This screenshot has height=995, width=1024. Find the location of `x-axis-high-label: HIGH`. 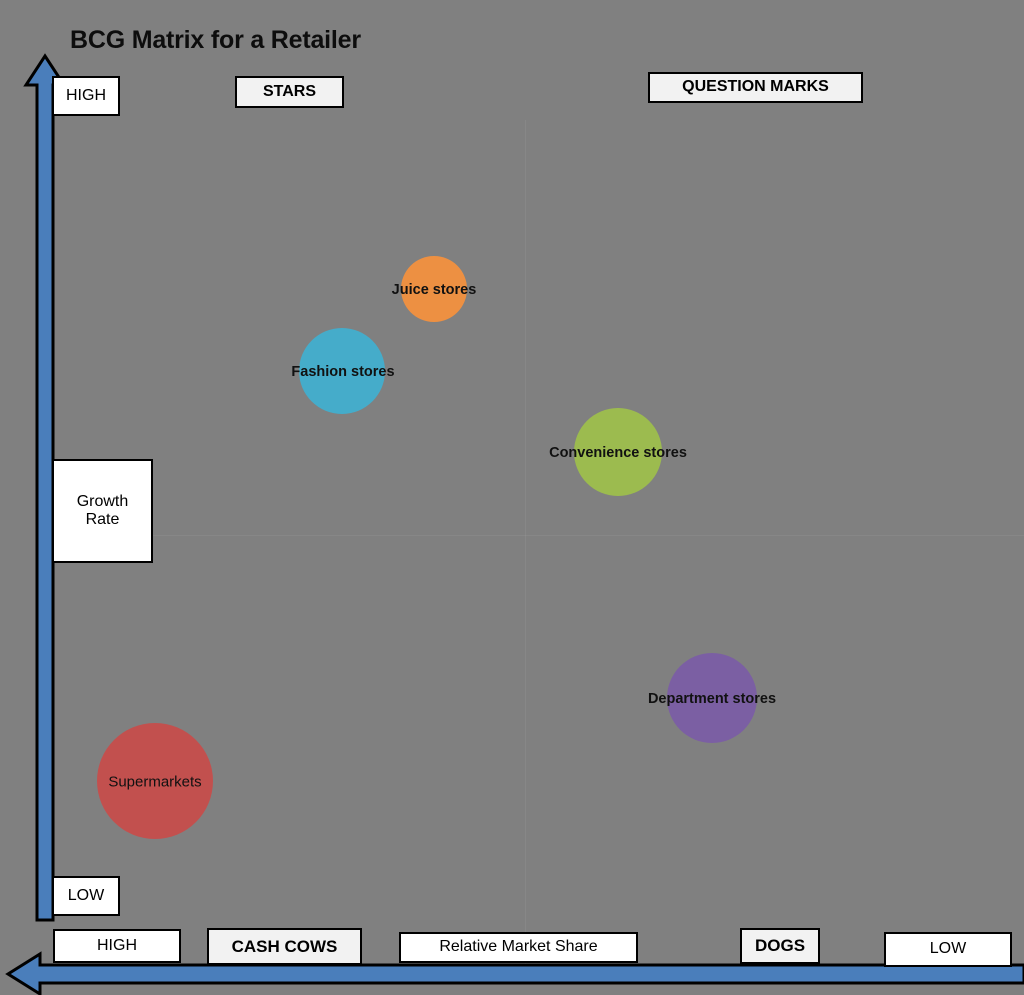

x-axis-high-label: HIGH is located at coordinates (117, 946).